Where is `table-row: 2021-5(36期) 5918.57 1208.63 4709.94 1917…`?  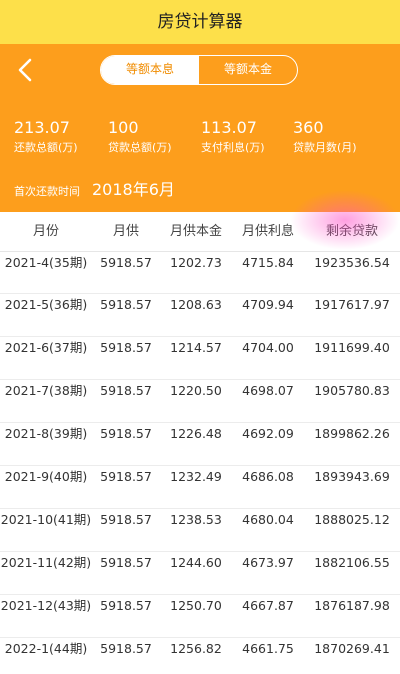 table-row: 2021-5(36期) 5918.57 1208.63 4709.94 1917… is located at coordinates (200, 315).